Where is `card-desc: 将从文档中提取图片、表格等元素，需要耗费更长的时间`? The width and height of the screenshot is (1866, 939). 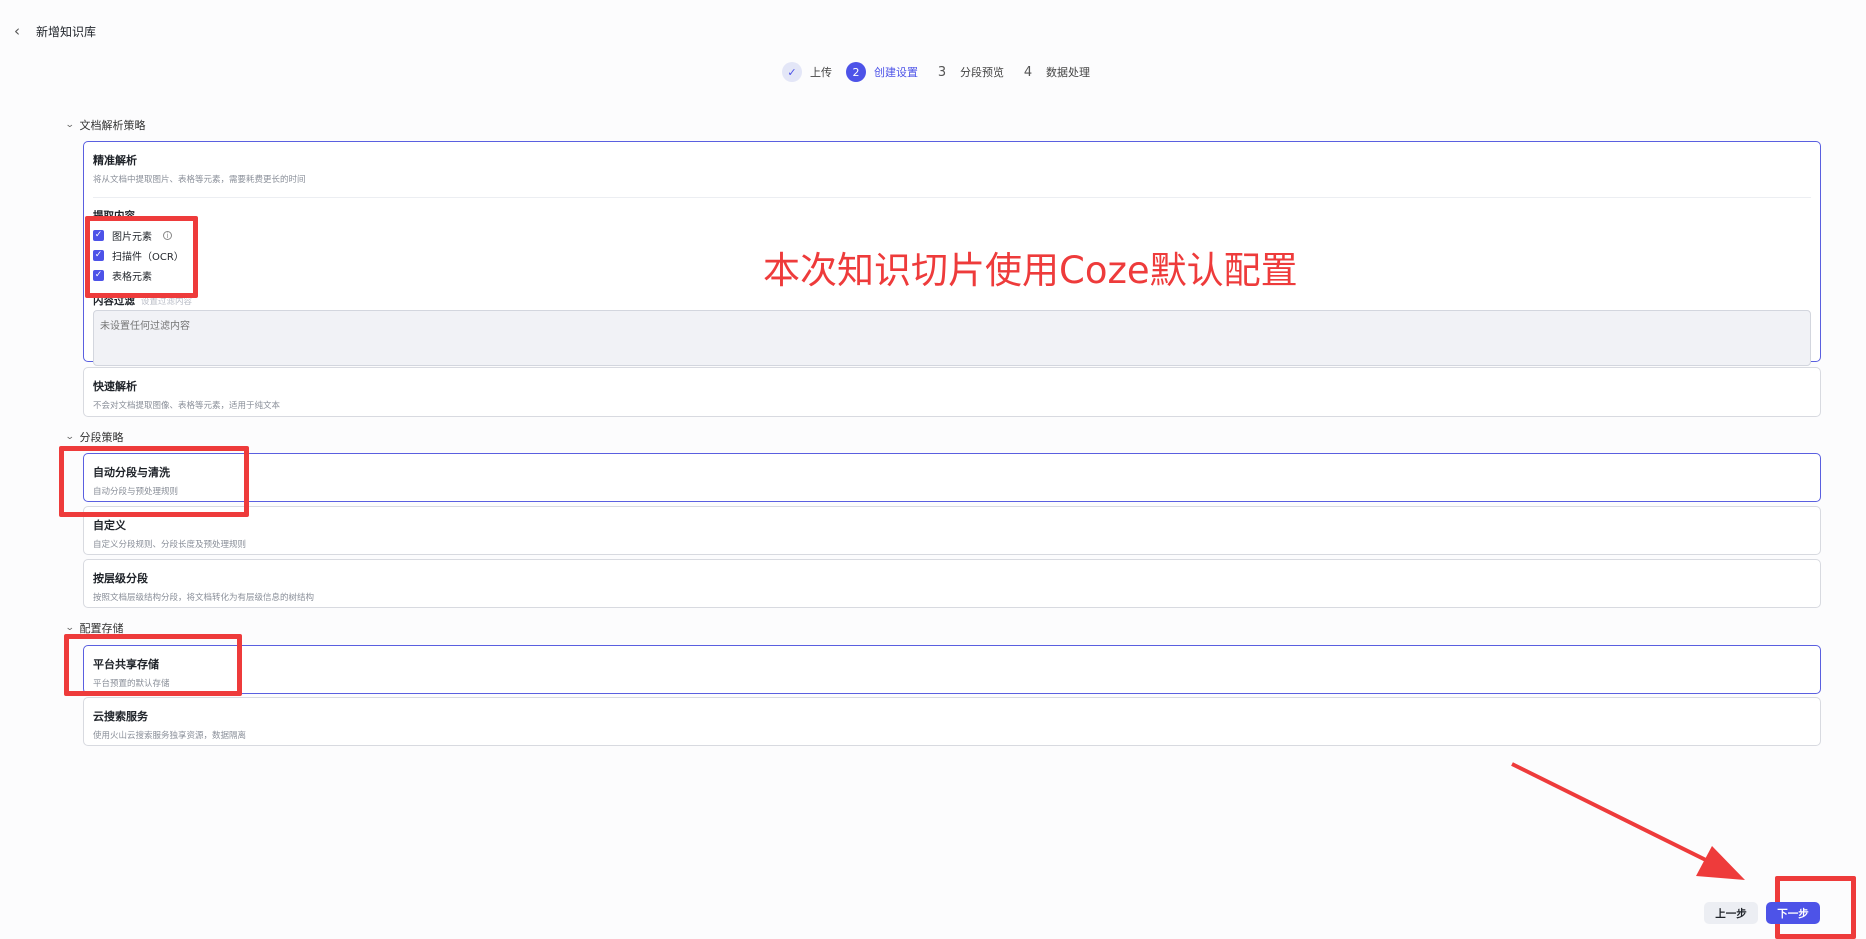
card-desc: 将从文档中提取图片、表格等元素，需要耗费更长的时间 is located at coordinates (199, 180).